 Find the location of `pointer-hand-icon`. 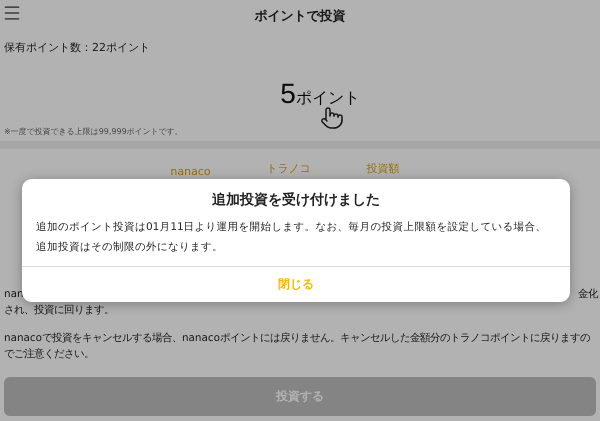

pointer-hand-icon is located at coordinates (332, 118).